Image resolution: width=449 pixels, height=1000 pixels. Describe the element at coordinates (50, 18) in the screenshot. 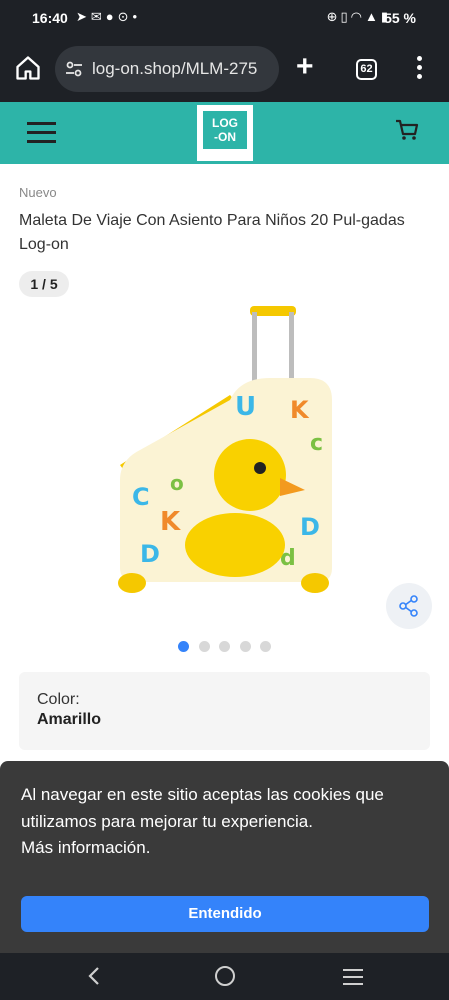

I see `status-time: 16:40` at that location.